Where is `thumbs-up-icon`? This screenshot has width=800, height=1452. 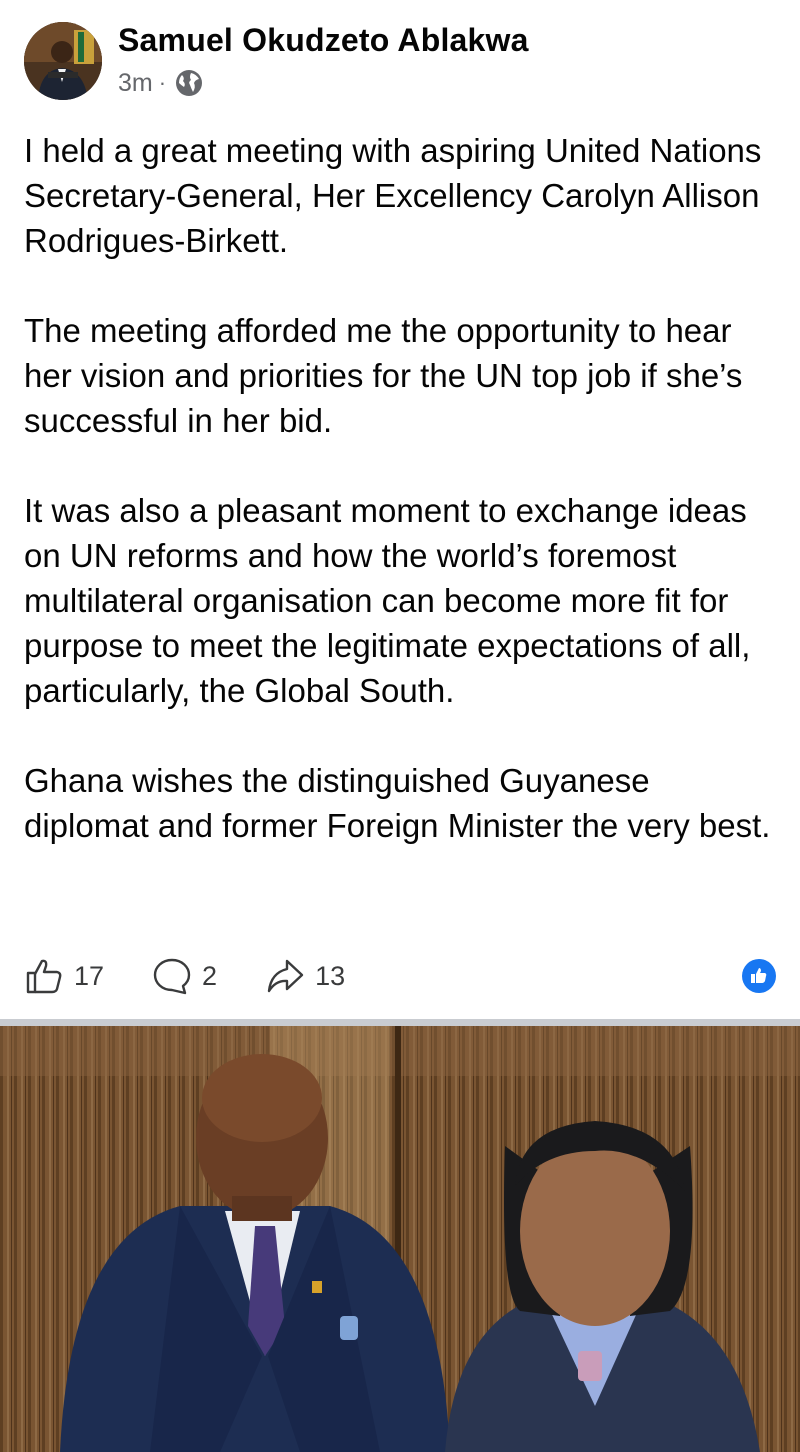 thumbs-up-icon is located at coordinates (44, 976).